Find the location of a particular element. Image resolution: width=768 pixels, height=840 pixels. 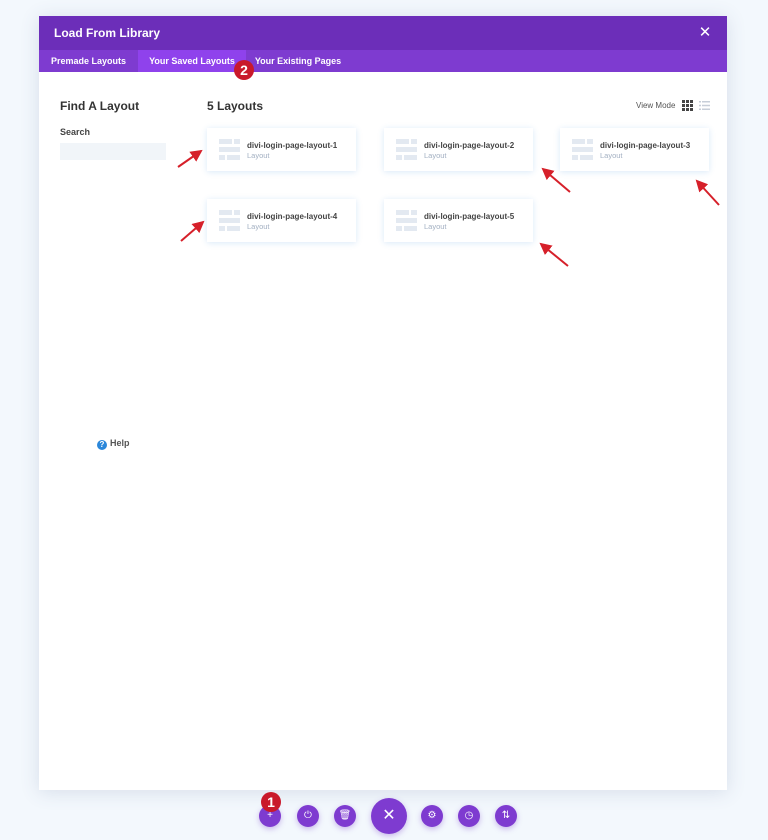

list-view-icon is located at coordinates (704, 105).